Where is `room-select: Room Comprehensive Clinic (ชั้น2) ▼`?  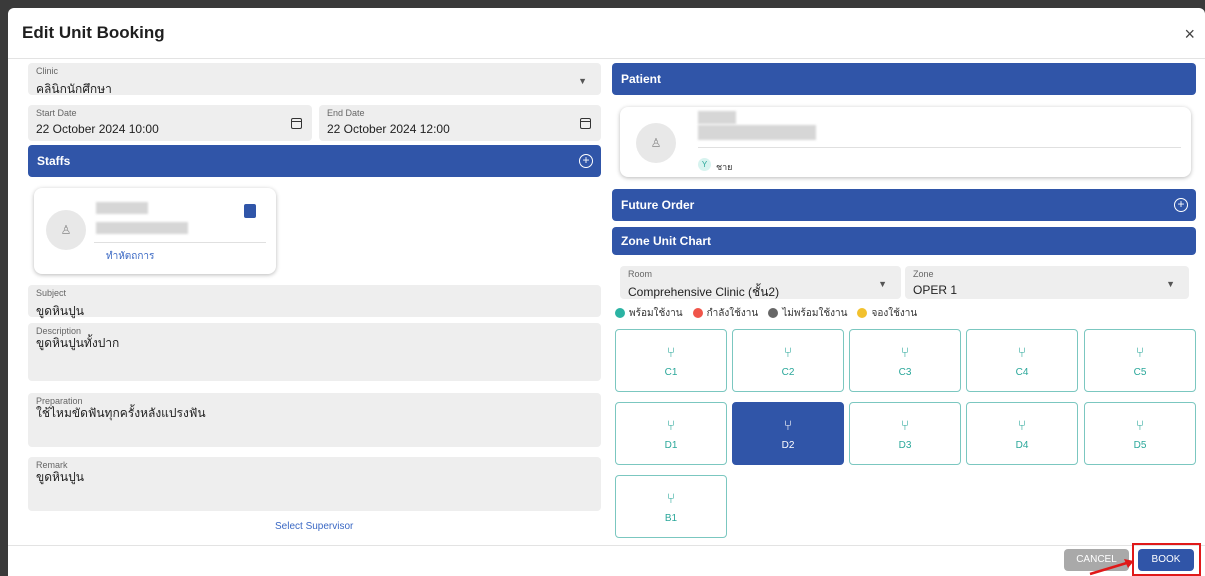
room-select: Room Comprehensive Clinic (ชั้น2) ▼ is located at coordinates (760, 282).